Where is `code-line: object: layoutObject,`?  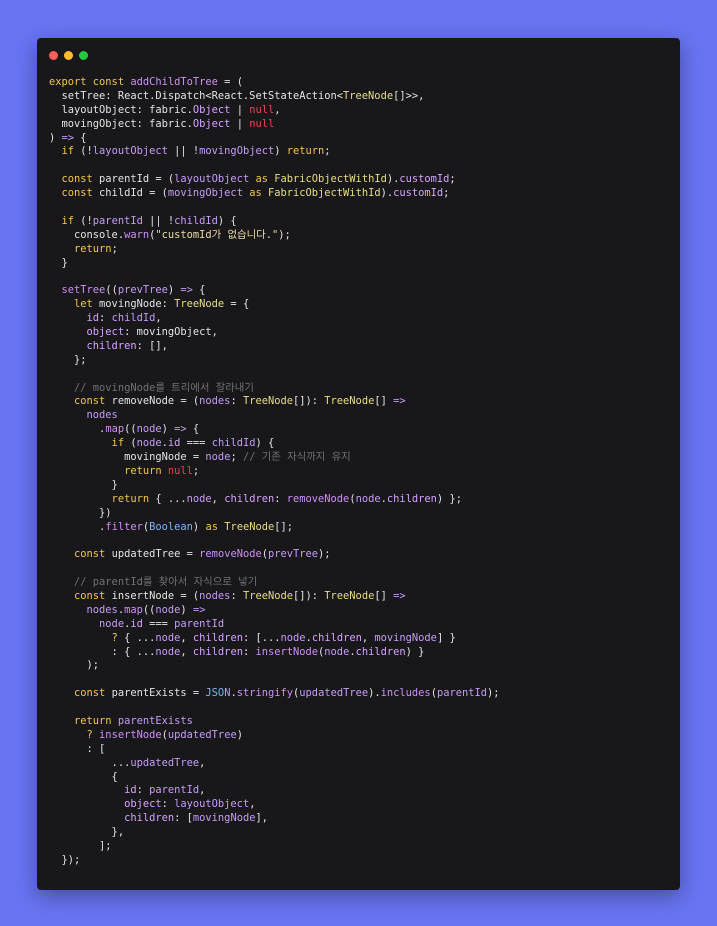 code-line: object: layoutObject, is located at coordinates (274, 805).